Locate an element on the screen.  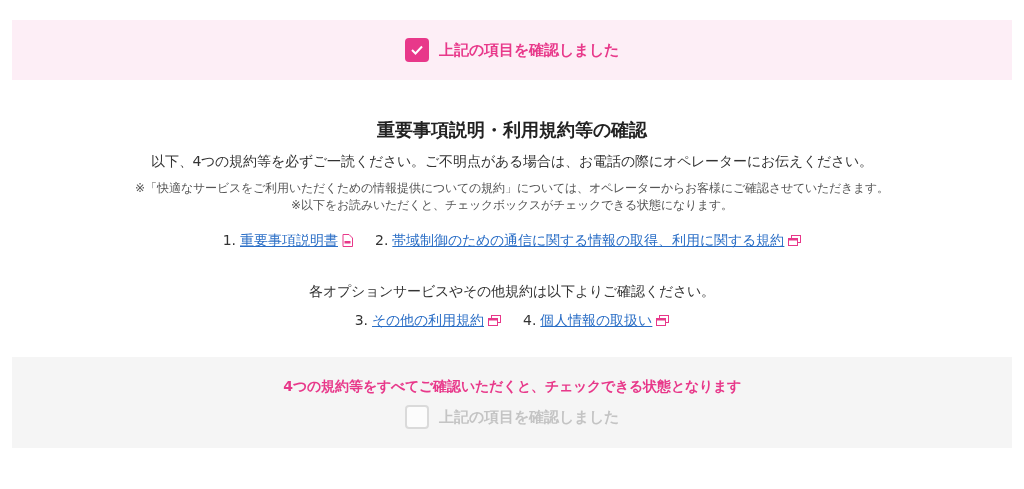
checkbox is located at coordinates (417, 50).